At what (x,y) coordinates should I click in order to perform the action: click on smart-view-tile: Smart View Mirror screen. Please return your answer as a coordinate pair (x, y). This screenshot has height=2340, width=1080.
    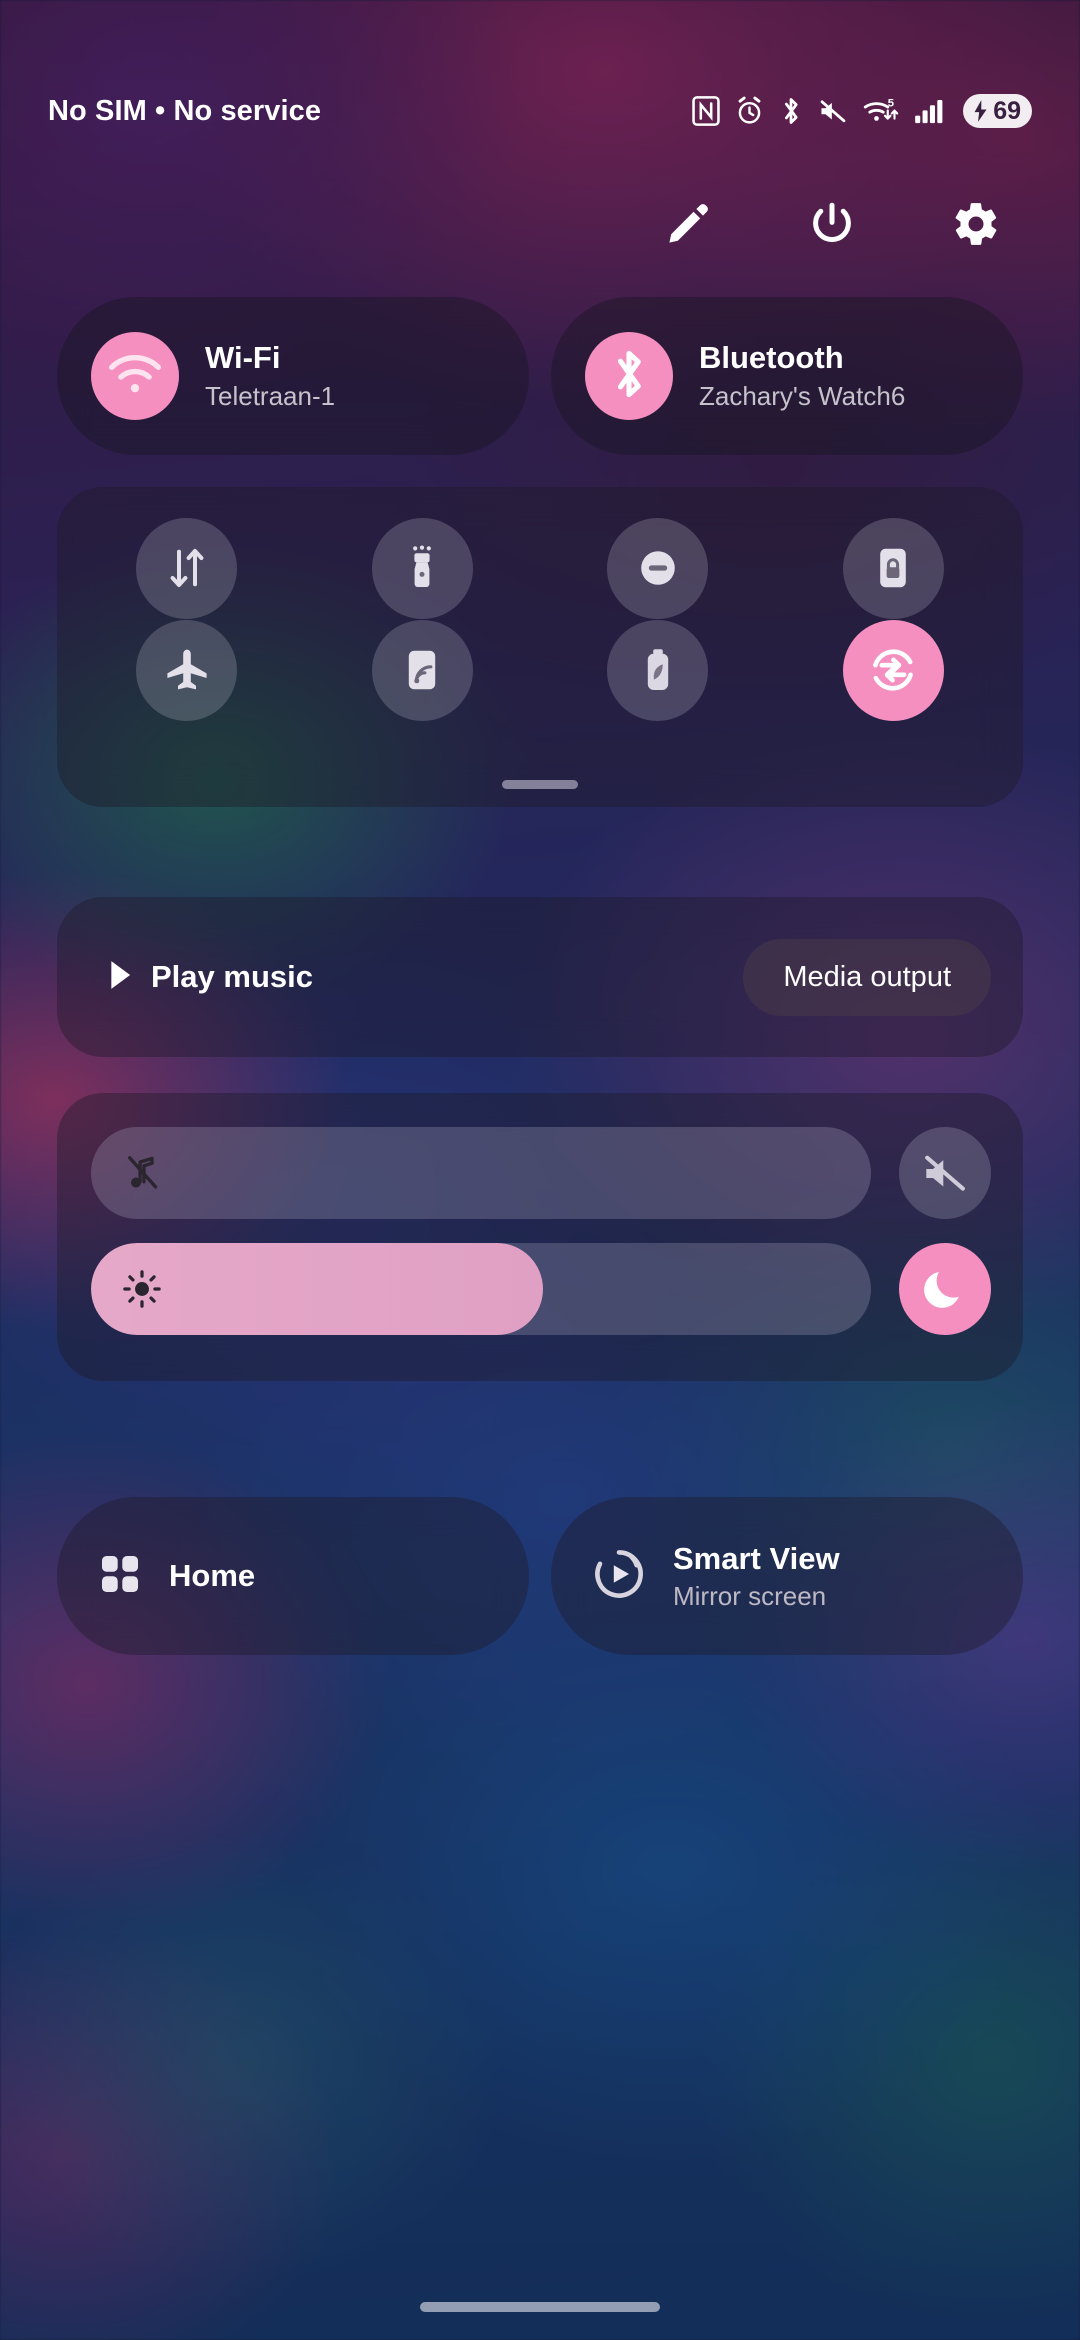
    Looking at the image, I should click on (787, 1576).